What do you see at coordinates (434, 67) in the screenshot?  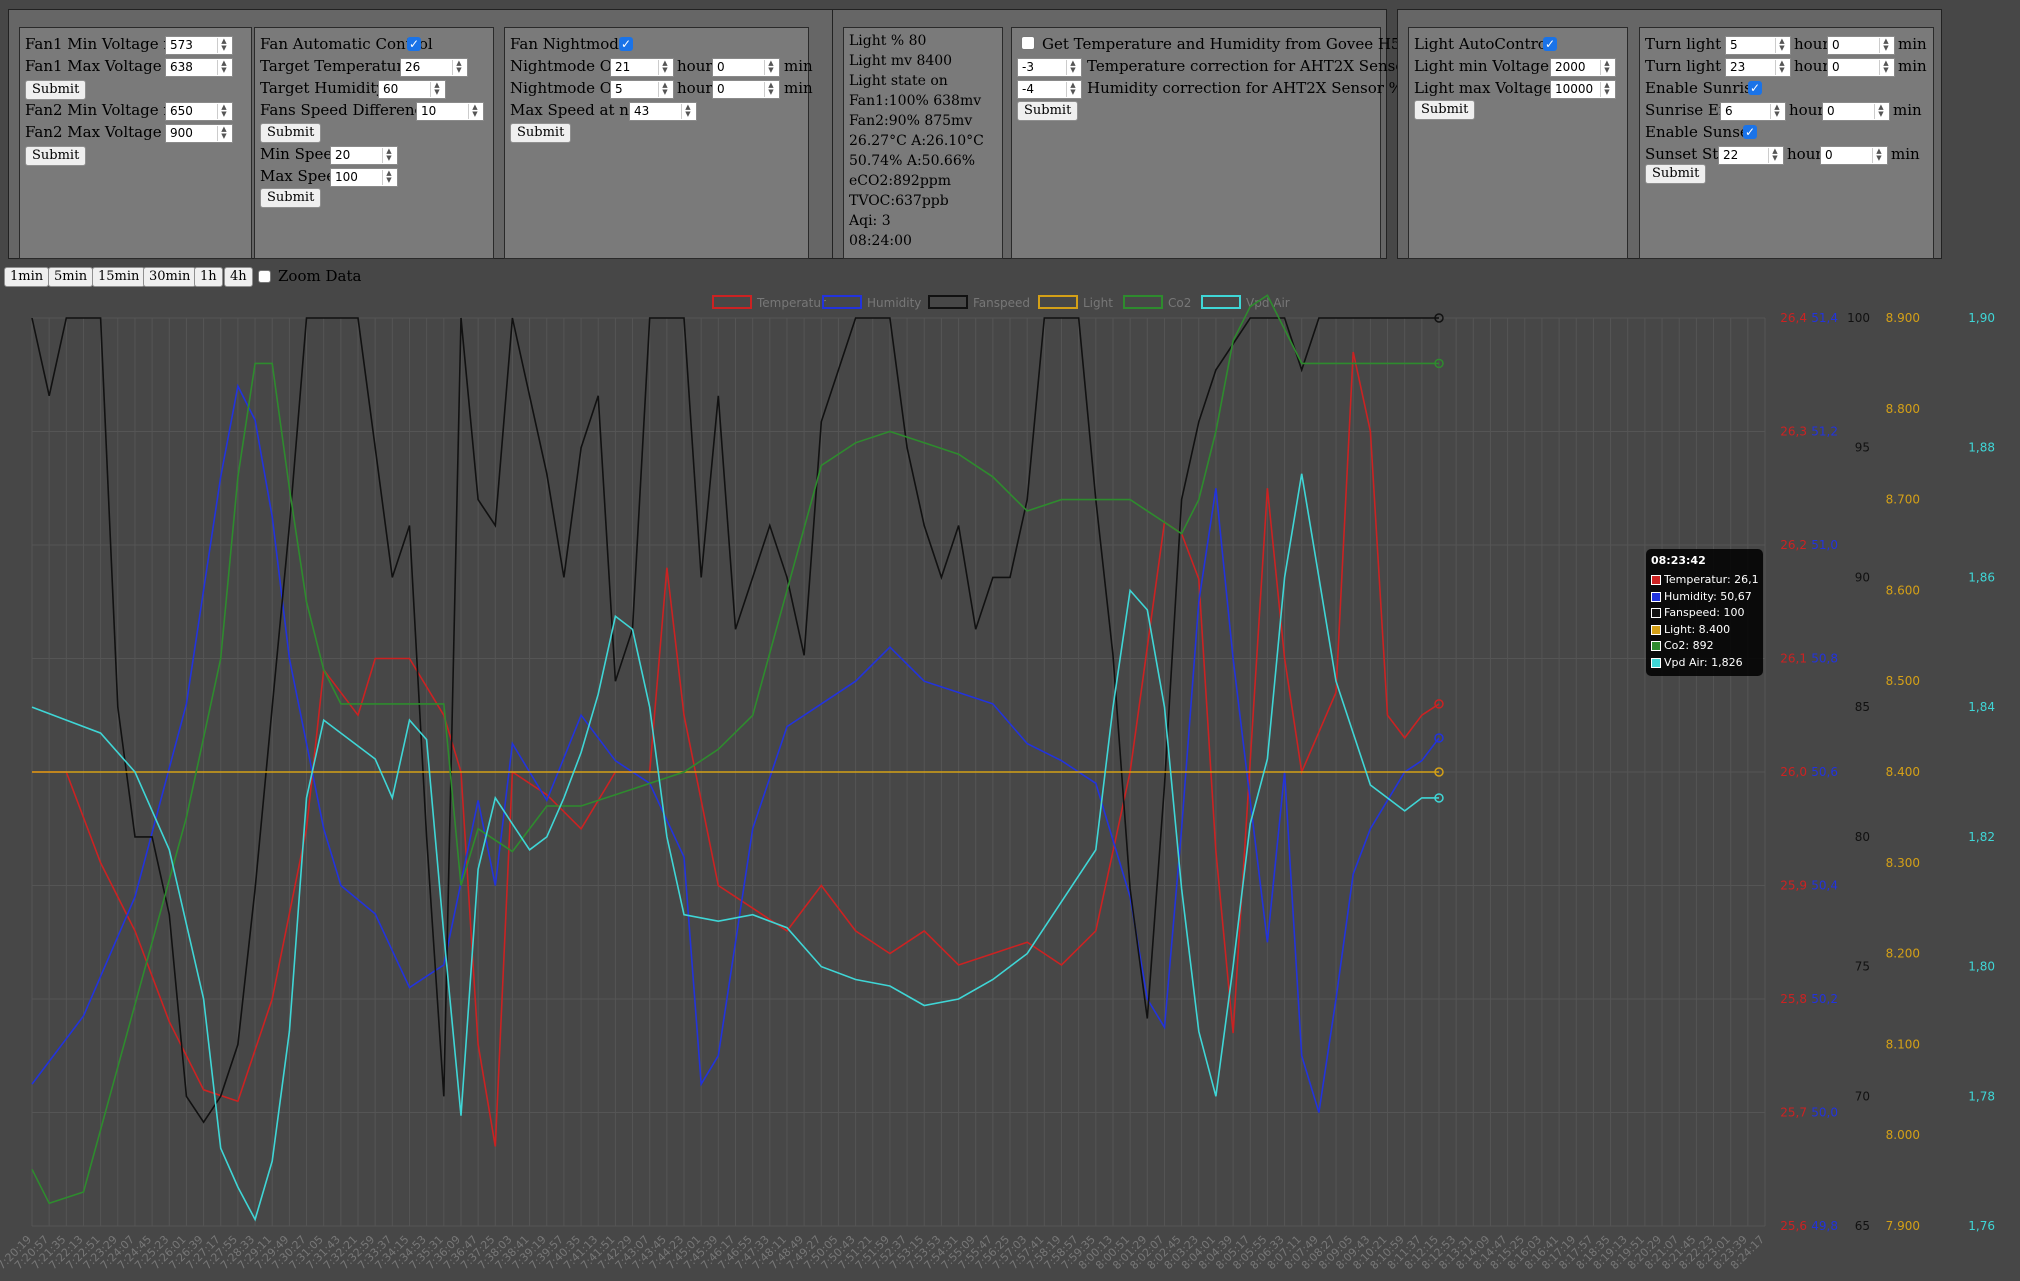 I see `target-temp-input: 26 ▲ ▼` at bounding box center [434, 67].